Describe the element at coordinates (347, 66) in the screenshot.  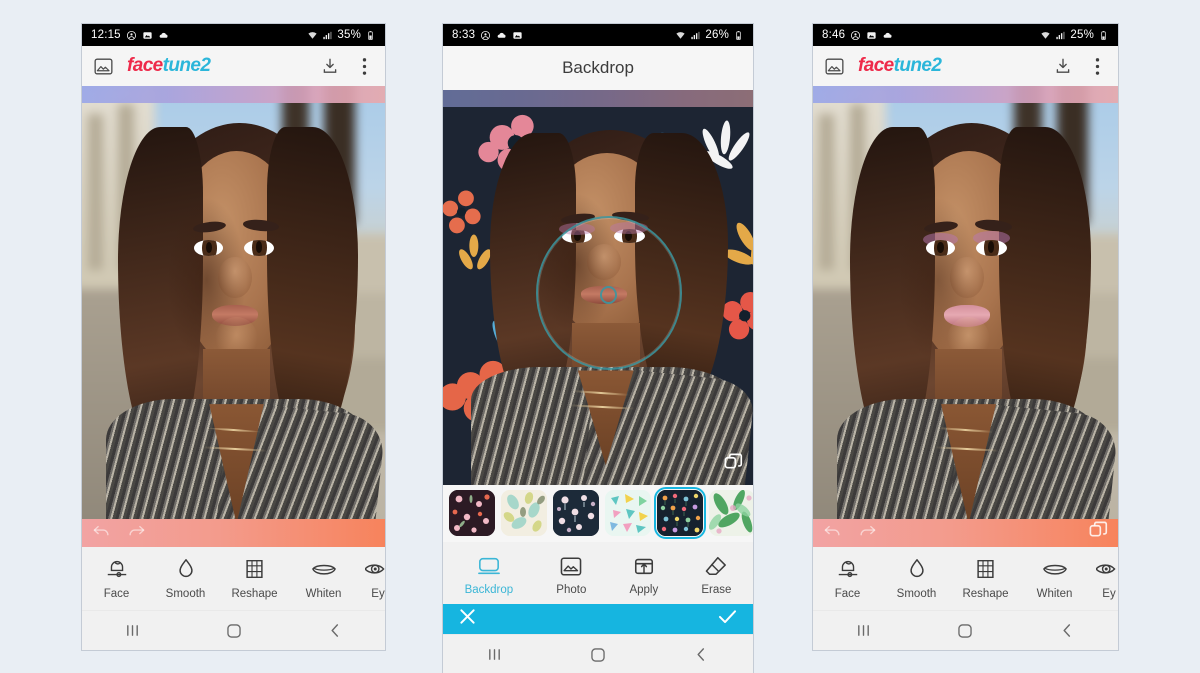
I see `app-bar-actions` at that location.